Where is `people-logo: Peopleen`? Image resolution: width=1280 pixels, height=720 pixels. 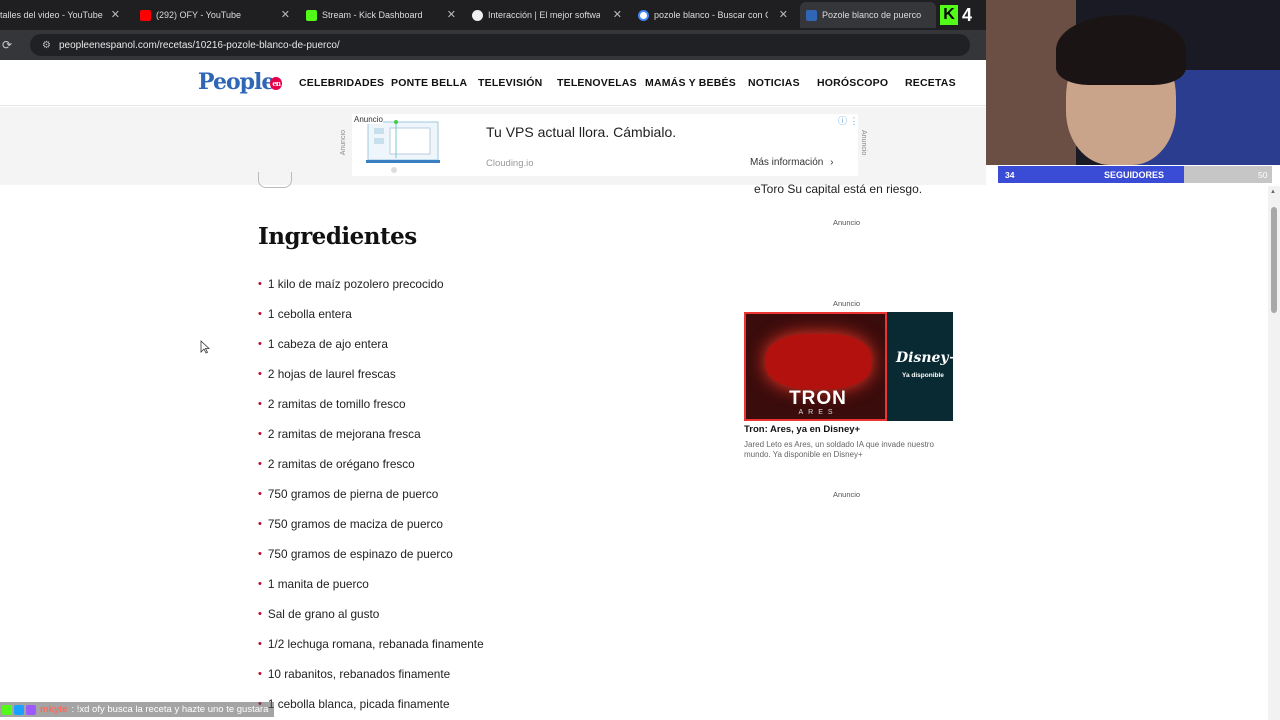
people-logo: Peopleen is located at coordinates (240, 82).